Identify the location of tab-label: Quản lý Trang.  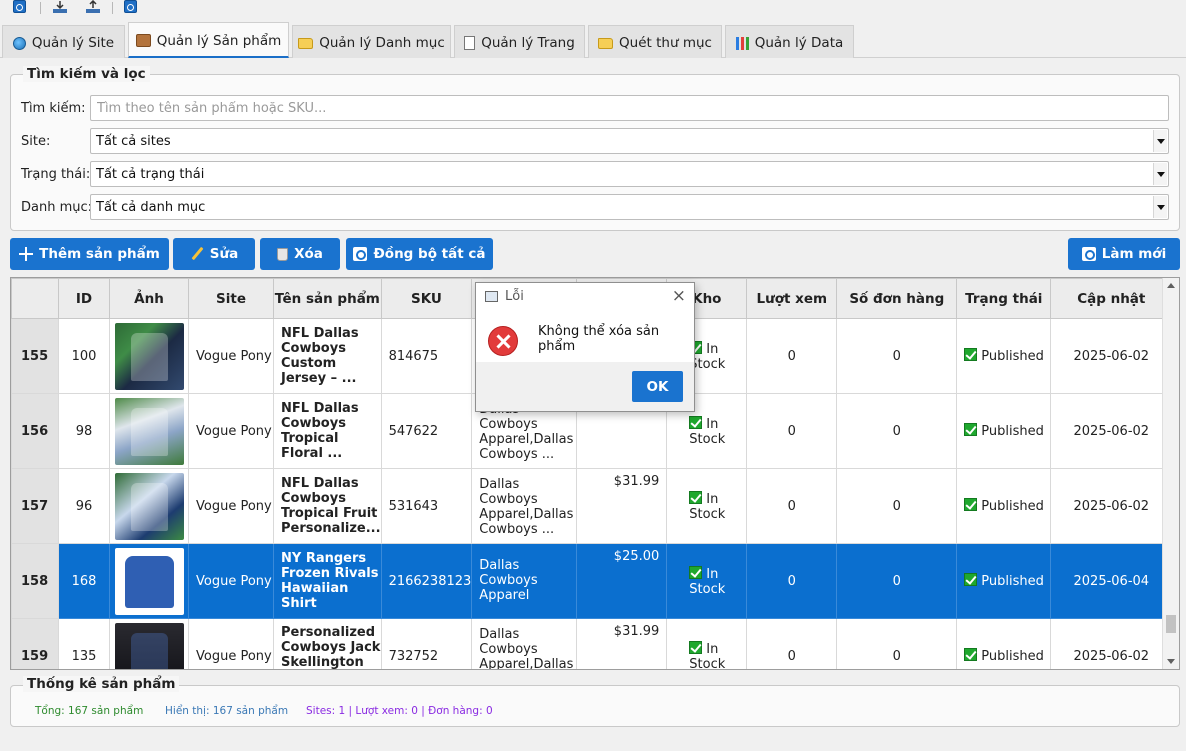
(528, 43).